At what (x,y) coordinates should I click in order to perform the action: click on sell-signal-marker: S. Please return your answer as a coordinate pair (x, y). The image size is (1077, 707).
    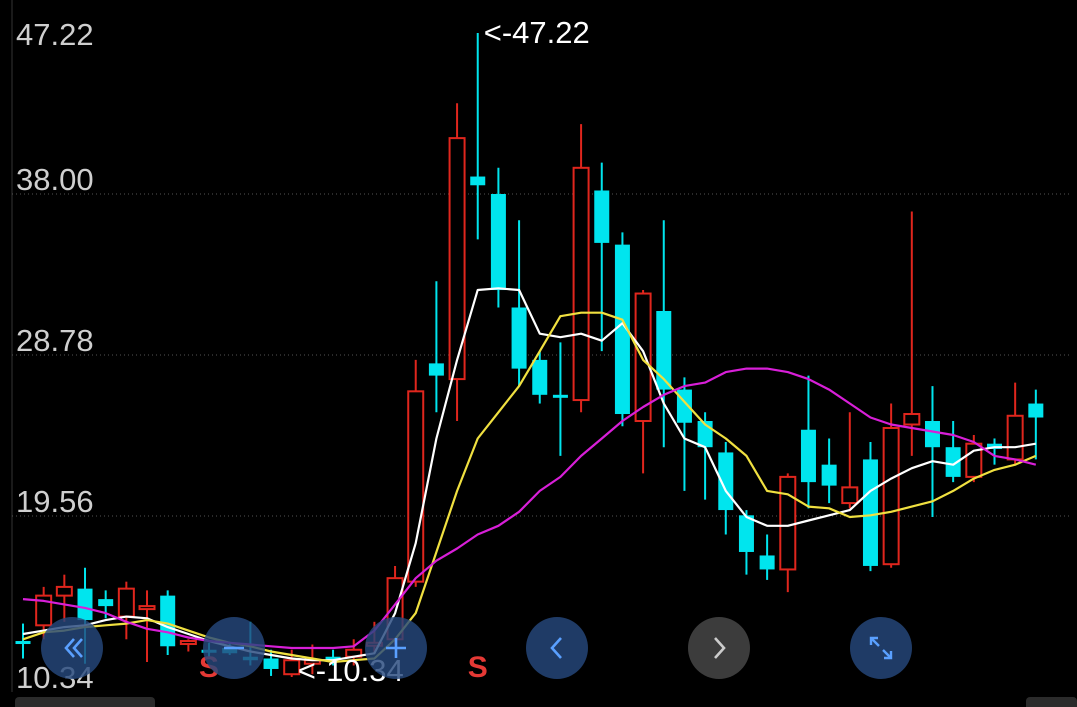
    Looking at the image, I should click on (478, 667).